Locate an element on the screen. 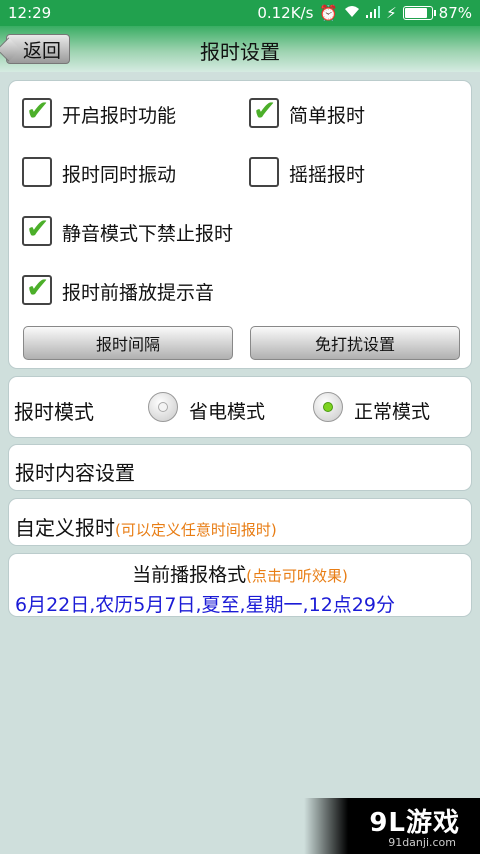 The height and width of the screenshot is (854, 480). watermark-brand: 9L游戏 is located at coordinates (414, 823).